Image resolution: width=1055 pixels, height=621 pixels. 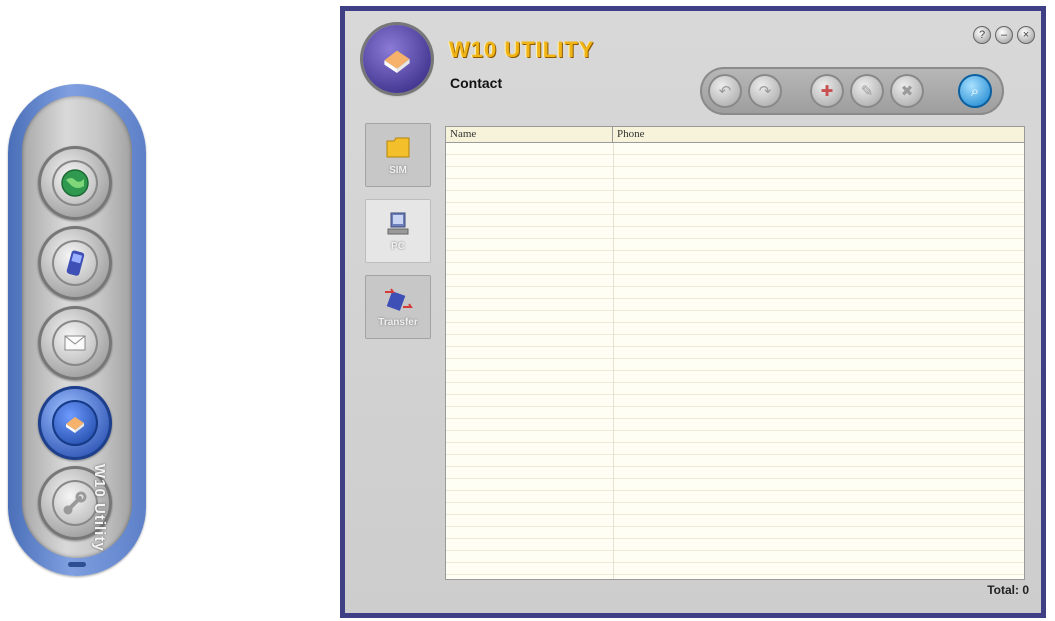 I want to click on launcher-contact-button, so click(x=75, y=423).